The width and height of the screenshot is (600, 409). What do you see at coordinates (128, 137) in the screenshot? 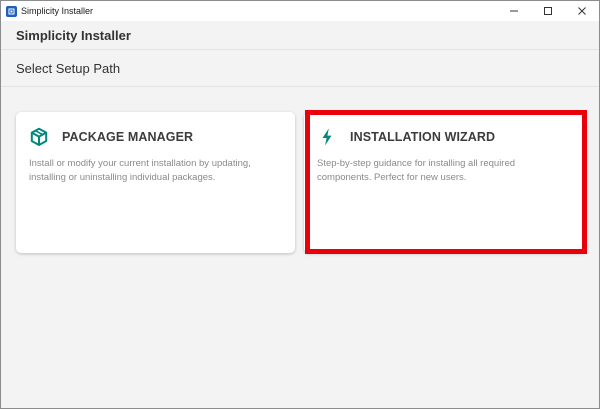
I see `card-title: PACKAGE MANAGER` at bounding box center [128, 137].